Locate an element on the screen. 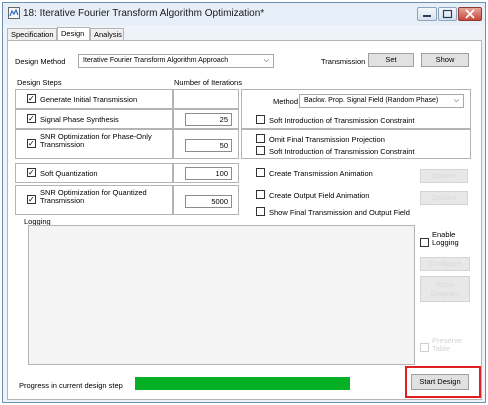  minimize-icon is located at coordinates (427, 16).